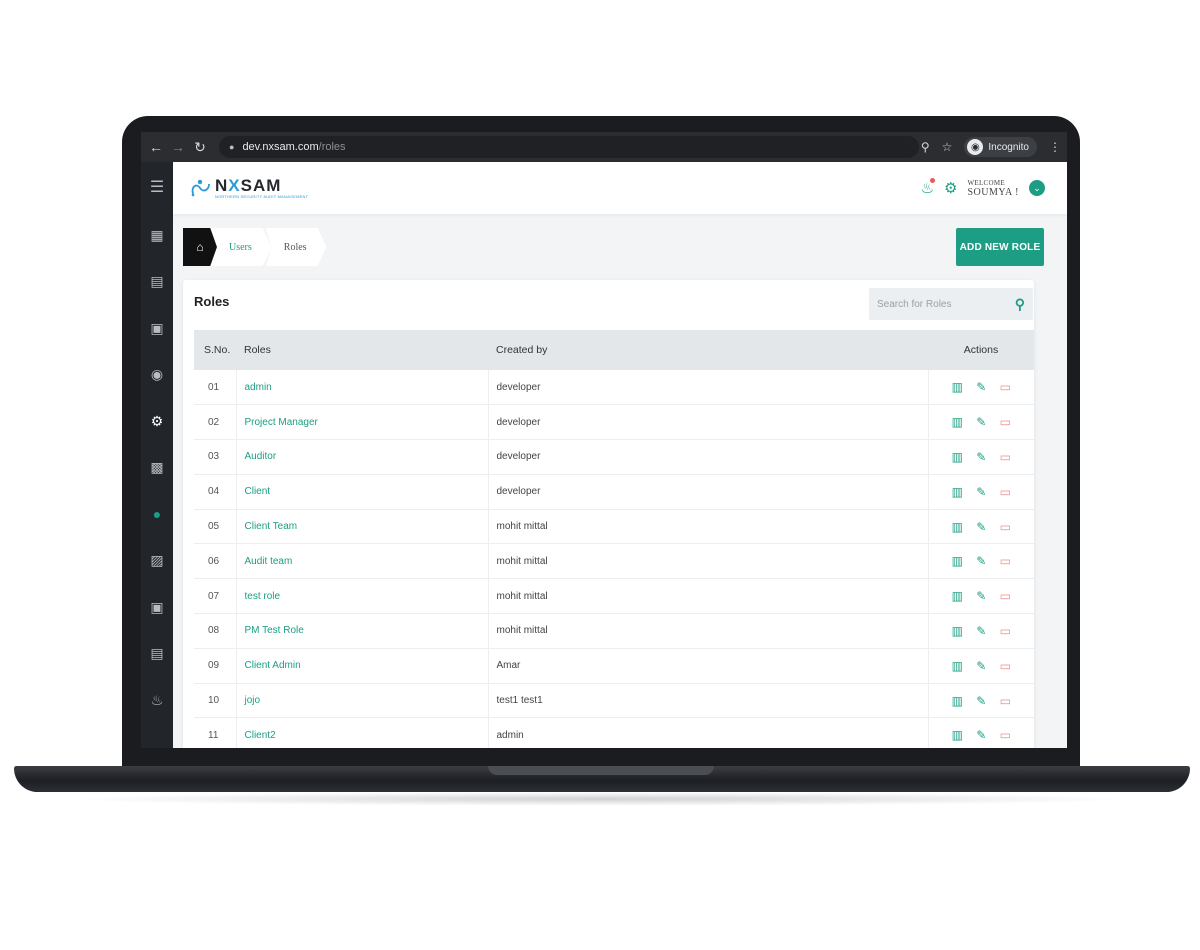 The height and width of the screenshot is (950, 1200). Describe the element at coordinates (362, 666) in the screenshot. I see `row-role-link: Client Admin` at that location.